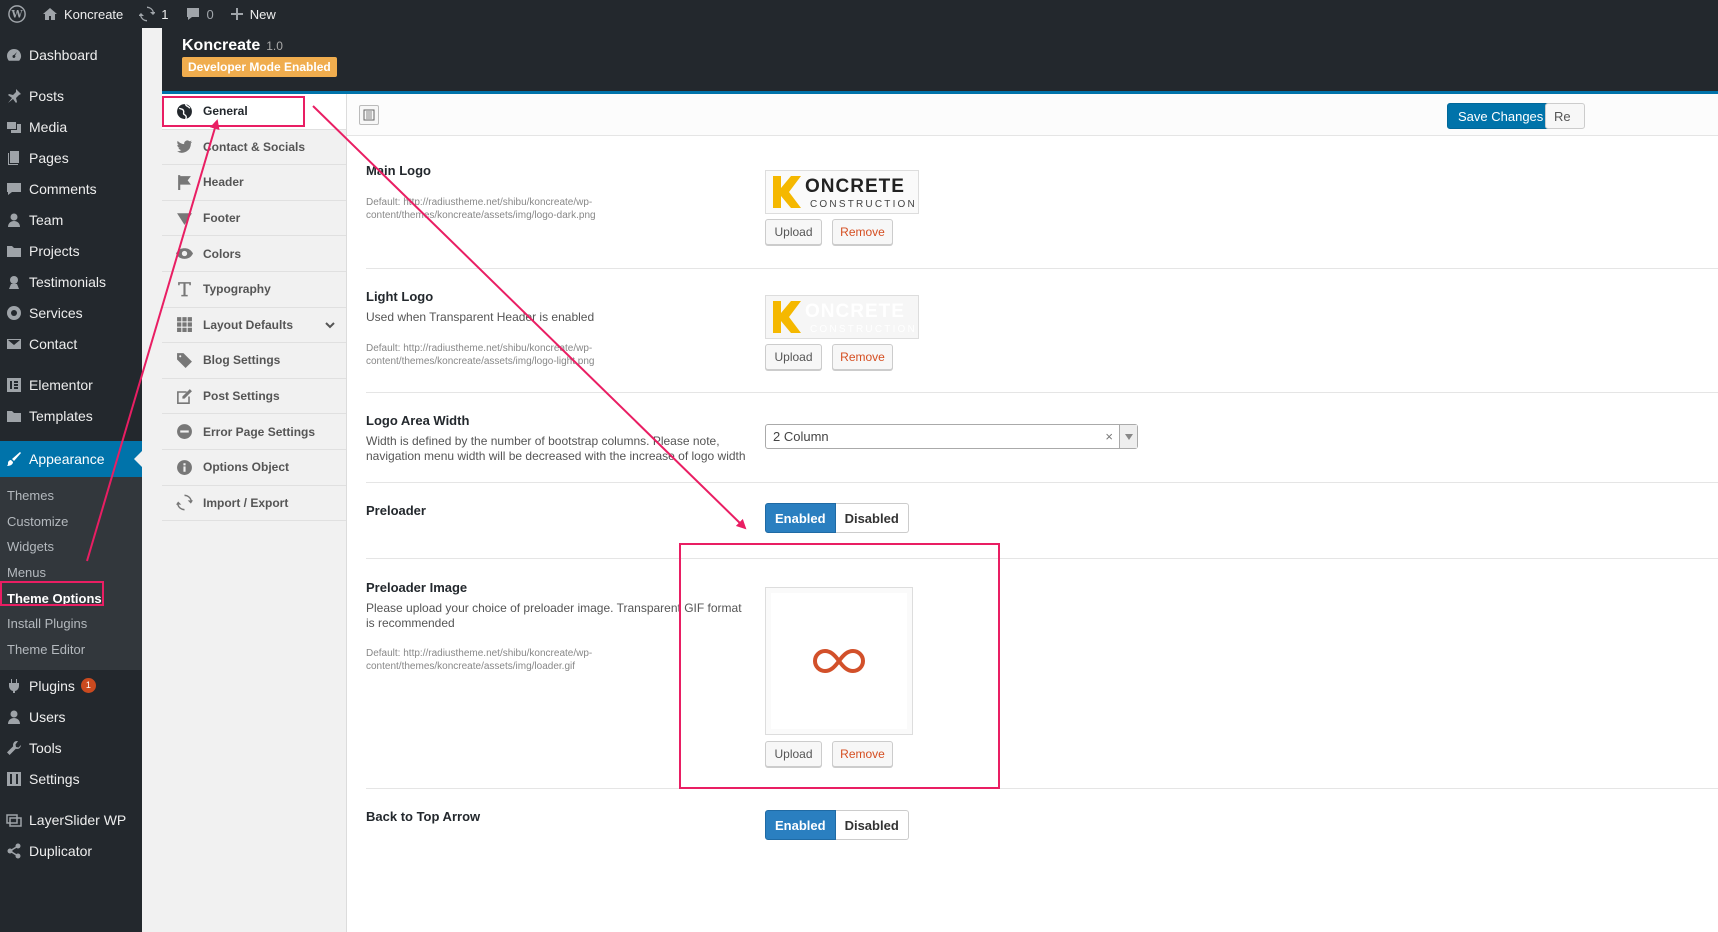 The height and width of the screenshot is (932, 1718). What do you see at coordinates (1501, 116) in the screenshot?
I see `save-changes-button: Save Changes` at bounding box center [1501, 116].